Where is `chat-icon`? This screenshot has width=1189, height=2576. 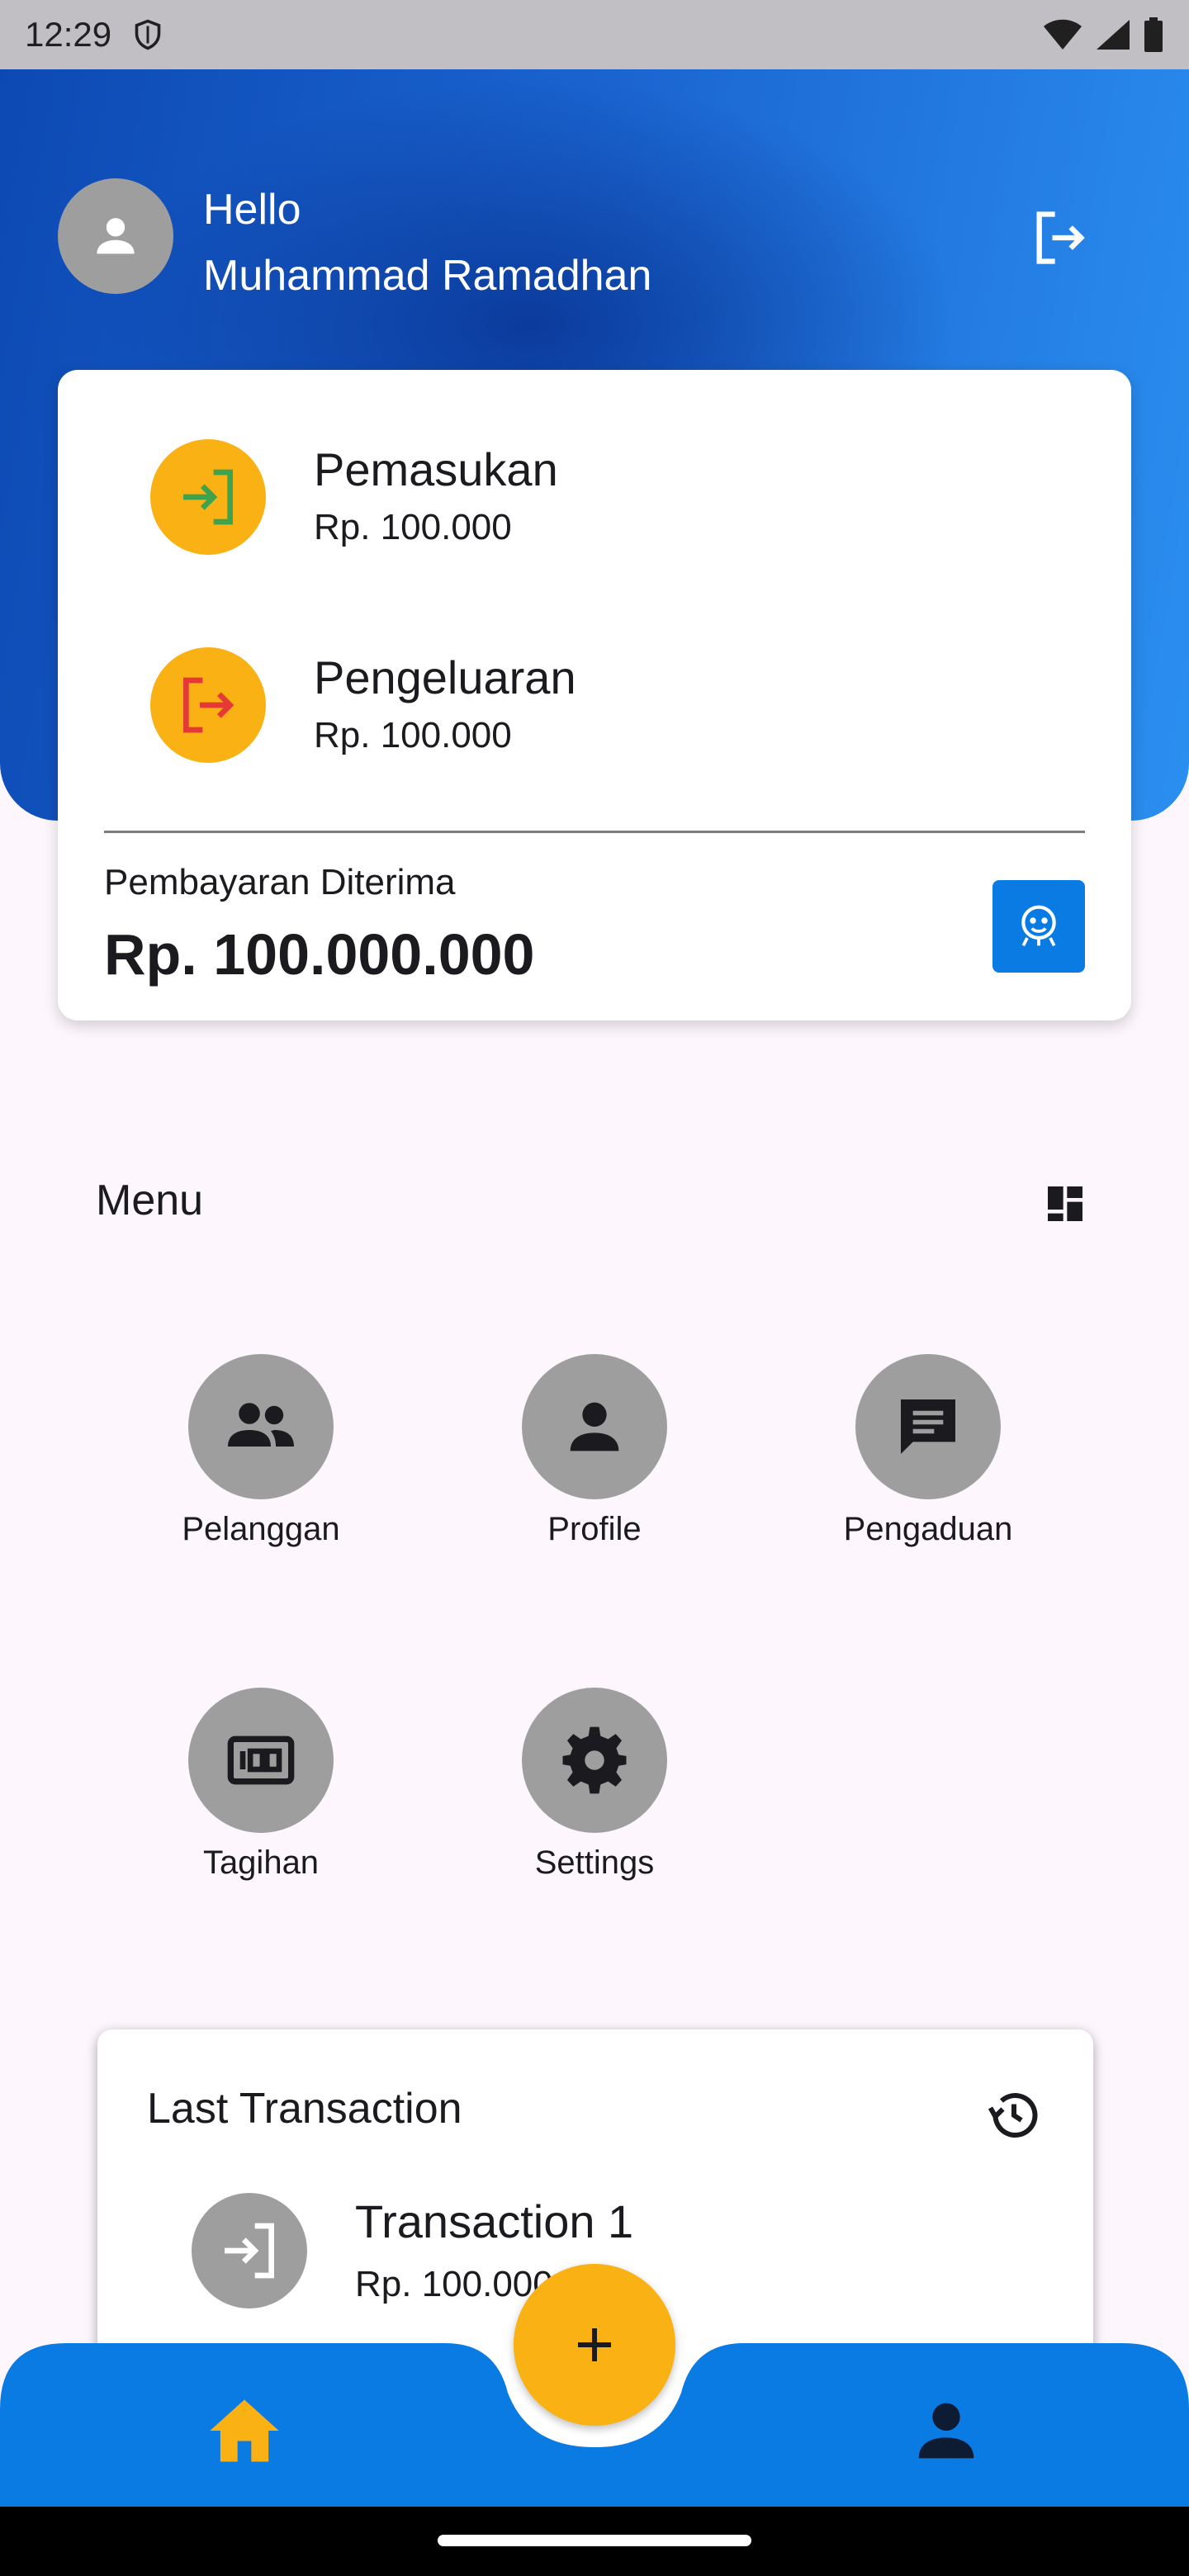
chat-icon is located at coordinates (928, 1426).